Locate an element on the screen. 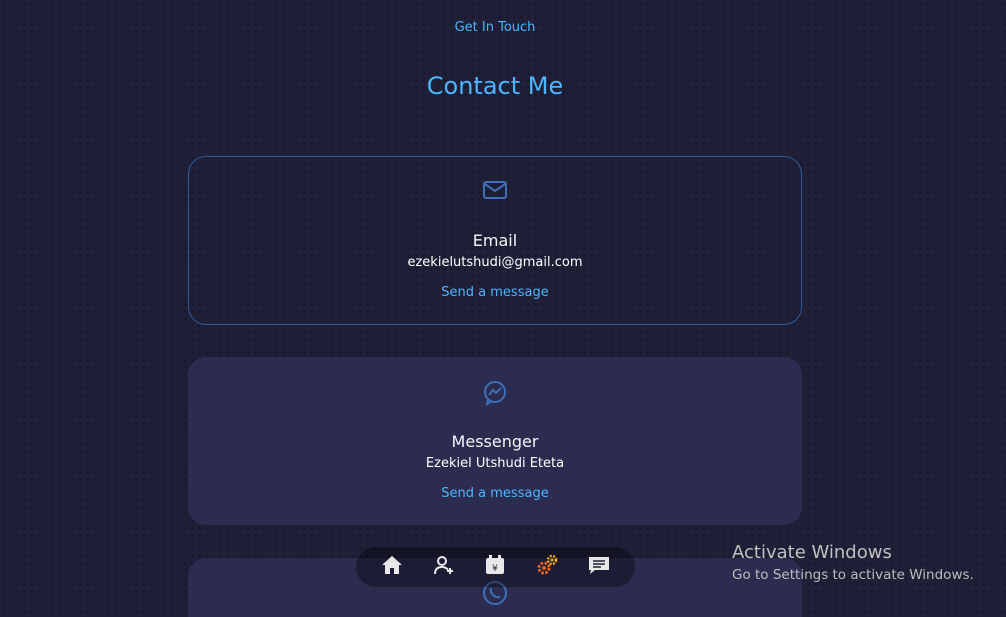 This screenshot has width=1006, height=617. mail-icon is located at coordinates (495, 192).